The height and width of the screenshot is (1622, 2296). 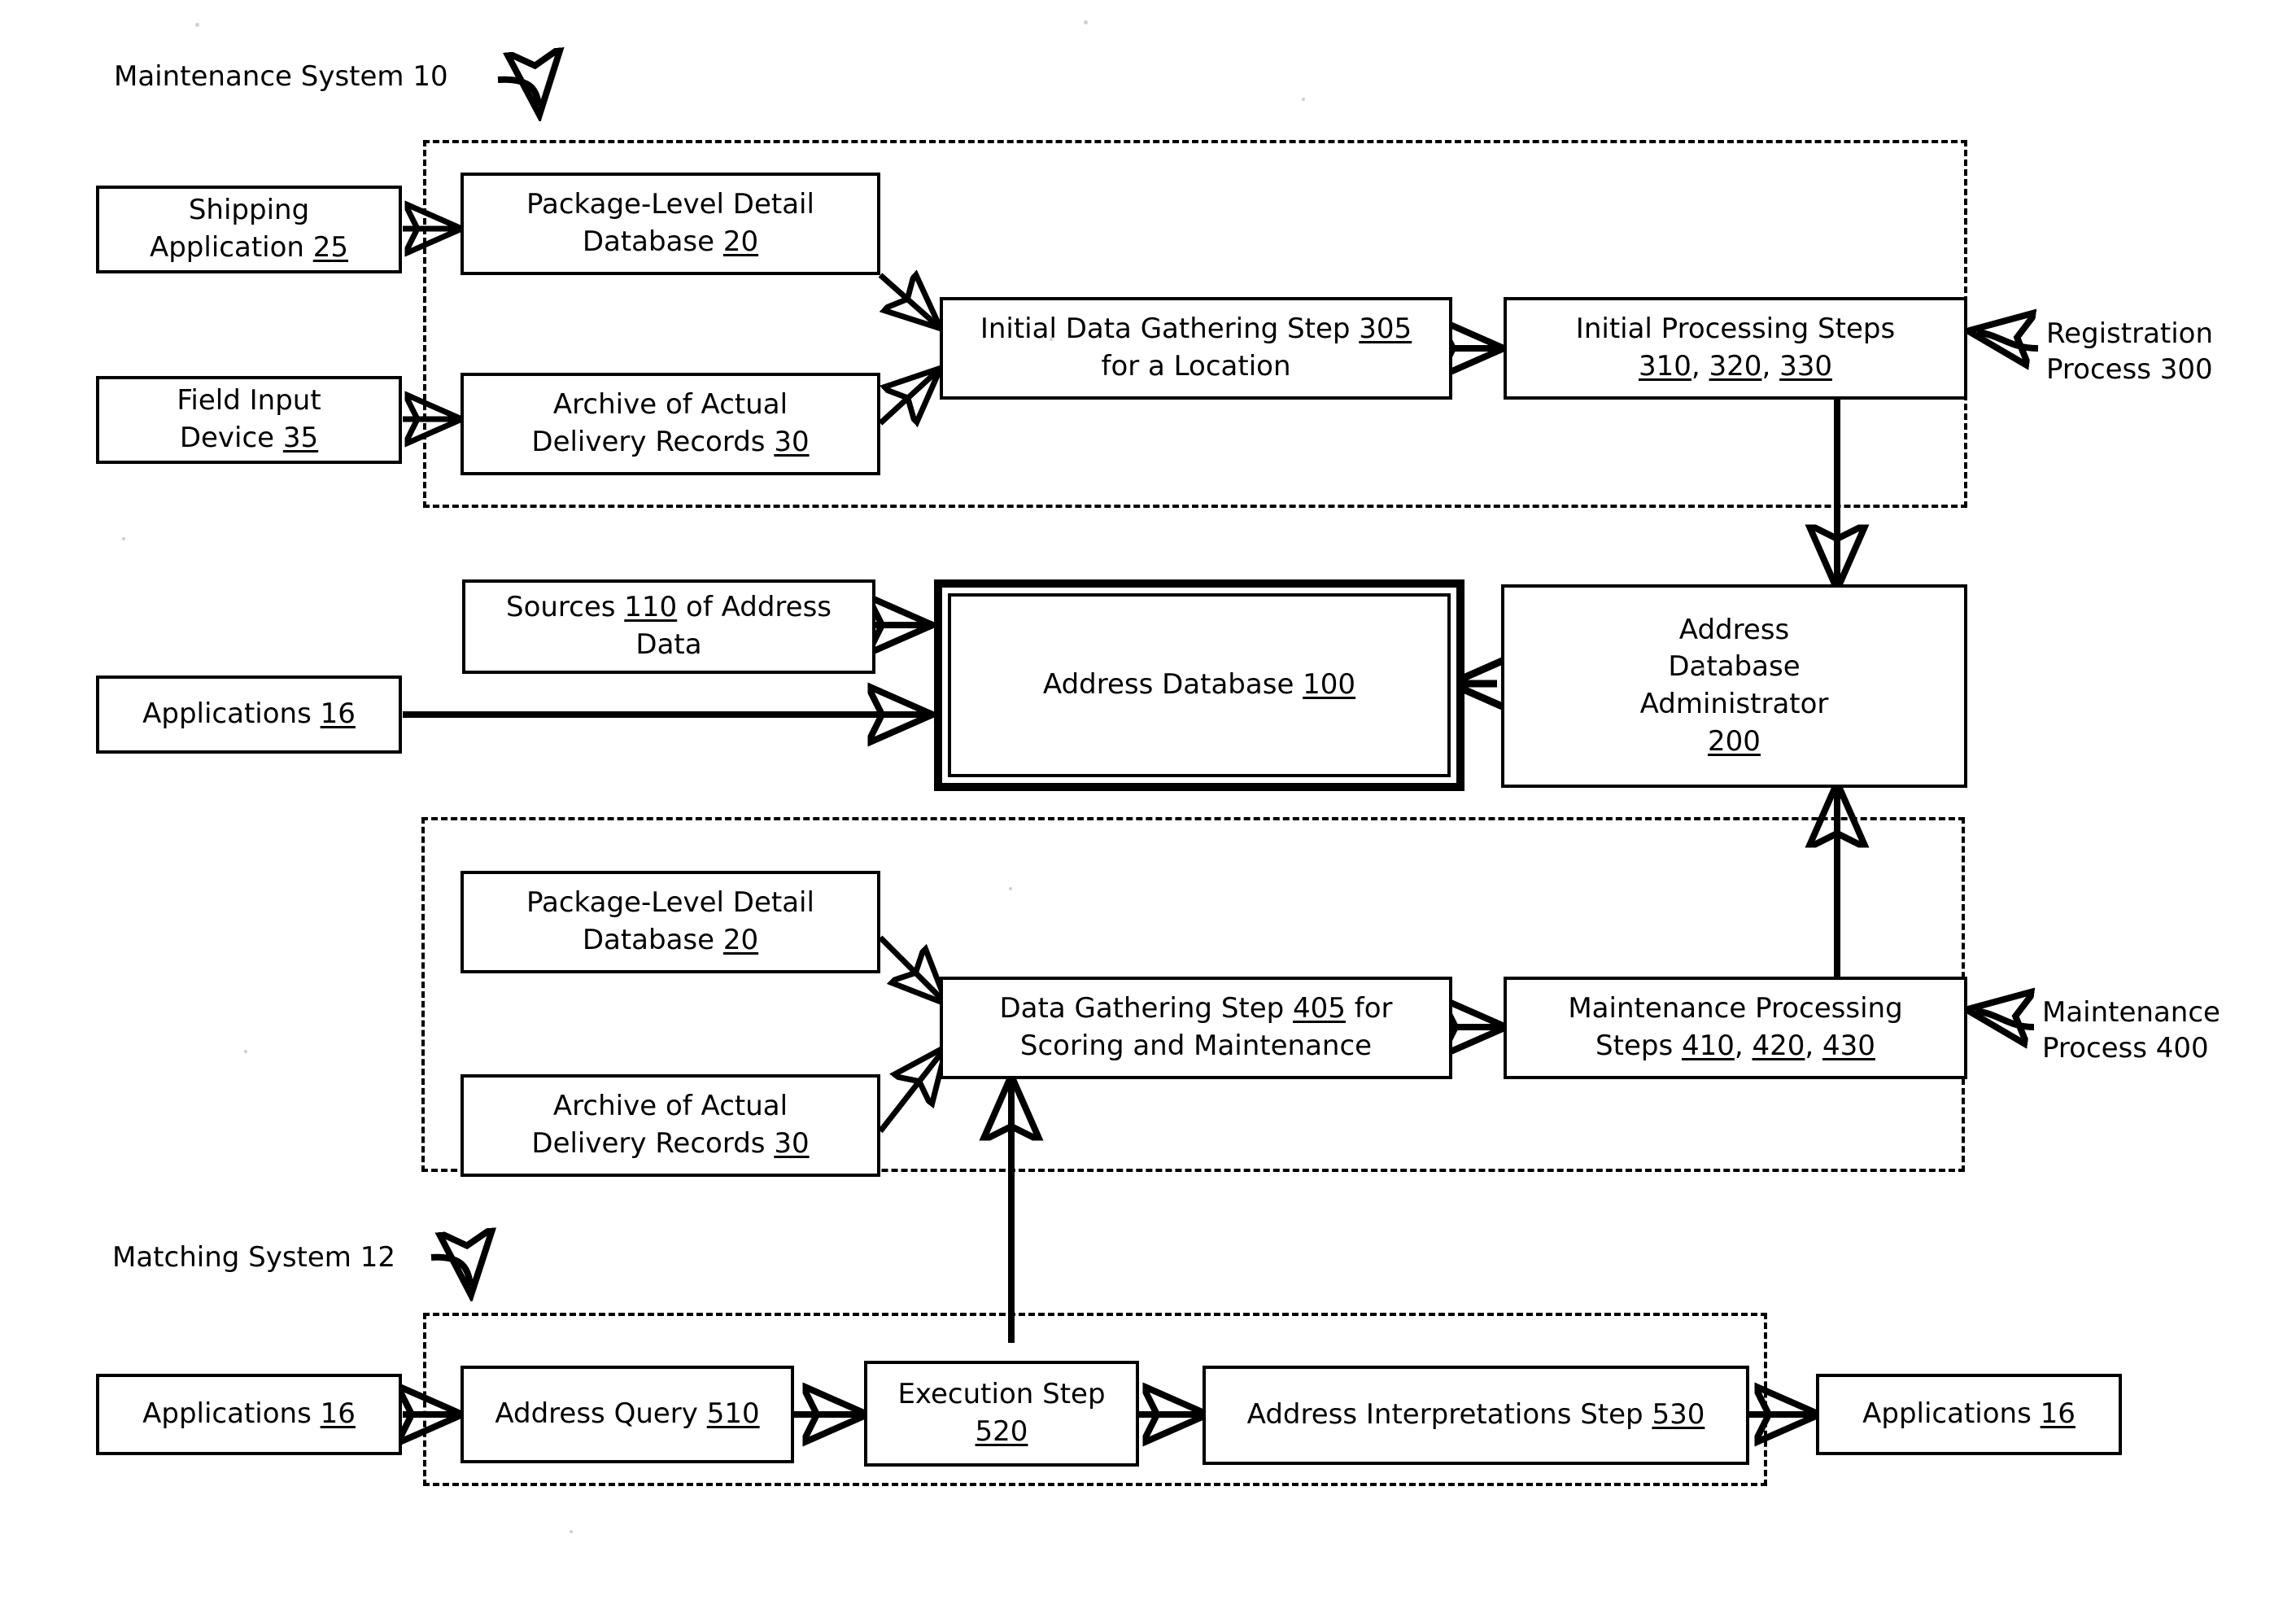 I want to click on box-applications-left: Applications 16, so click(x=249, y=714).